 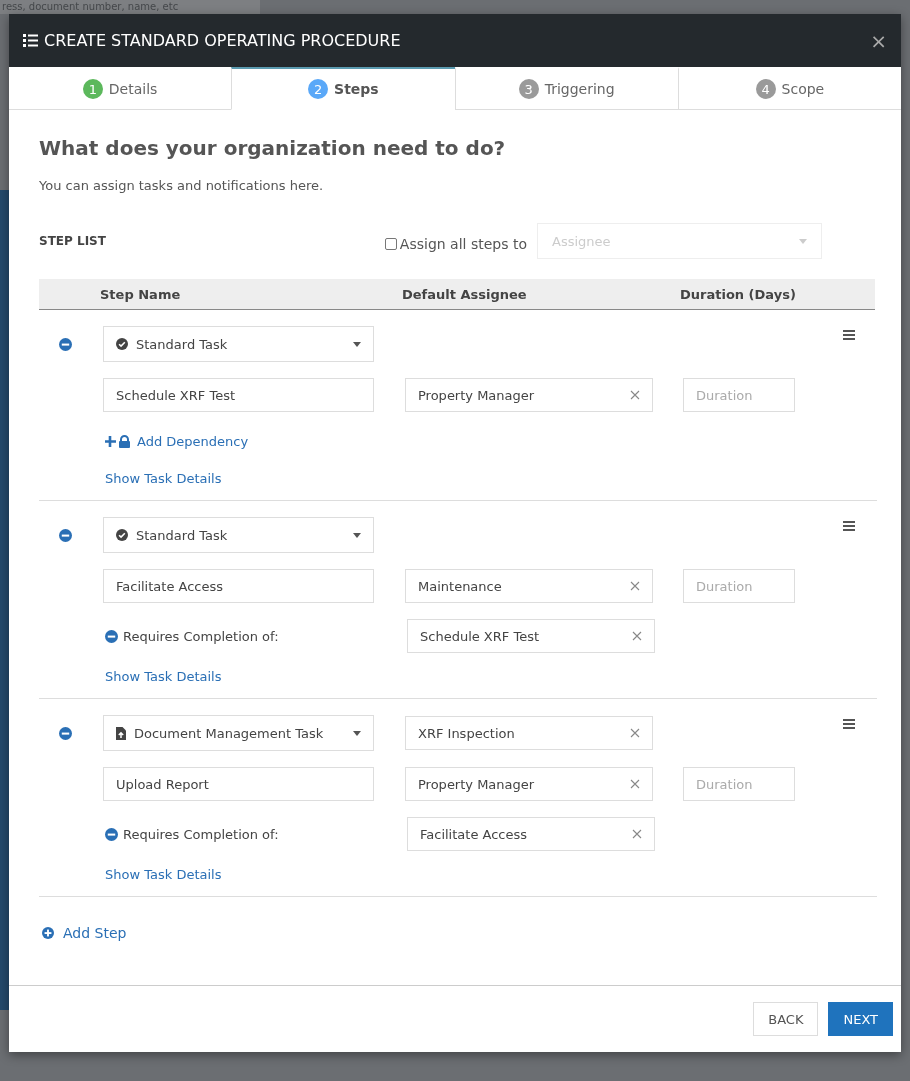 What do you see at coordinates (529, 586) in the screenshot?
I see `select-field: Maintenance` at bounding box center [529, 586].